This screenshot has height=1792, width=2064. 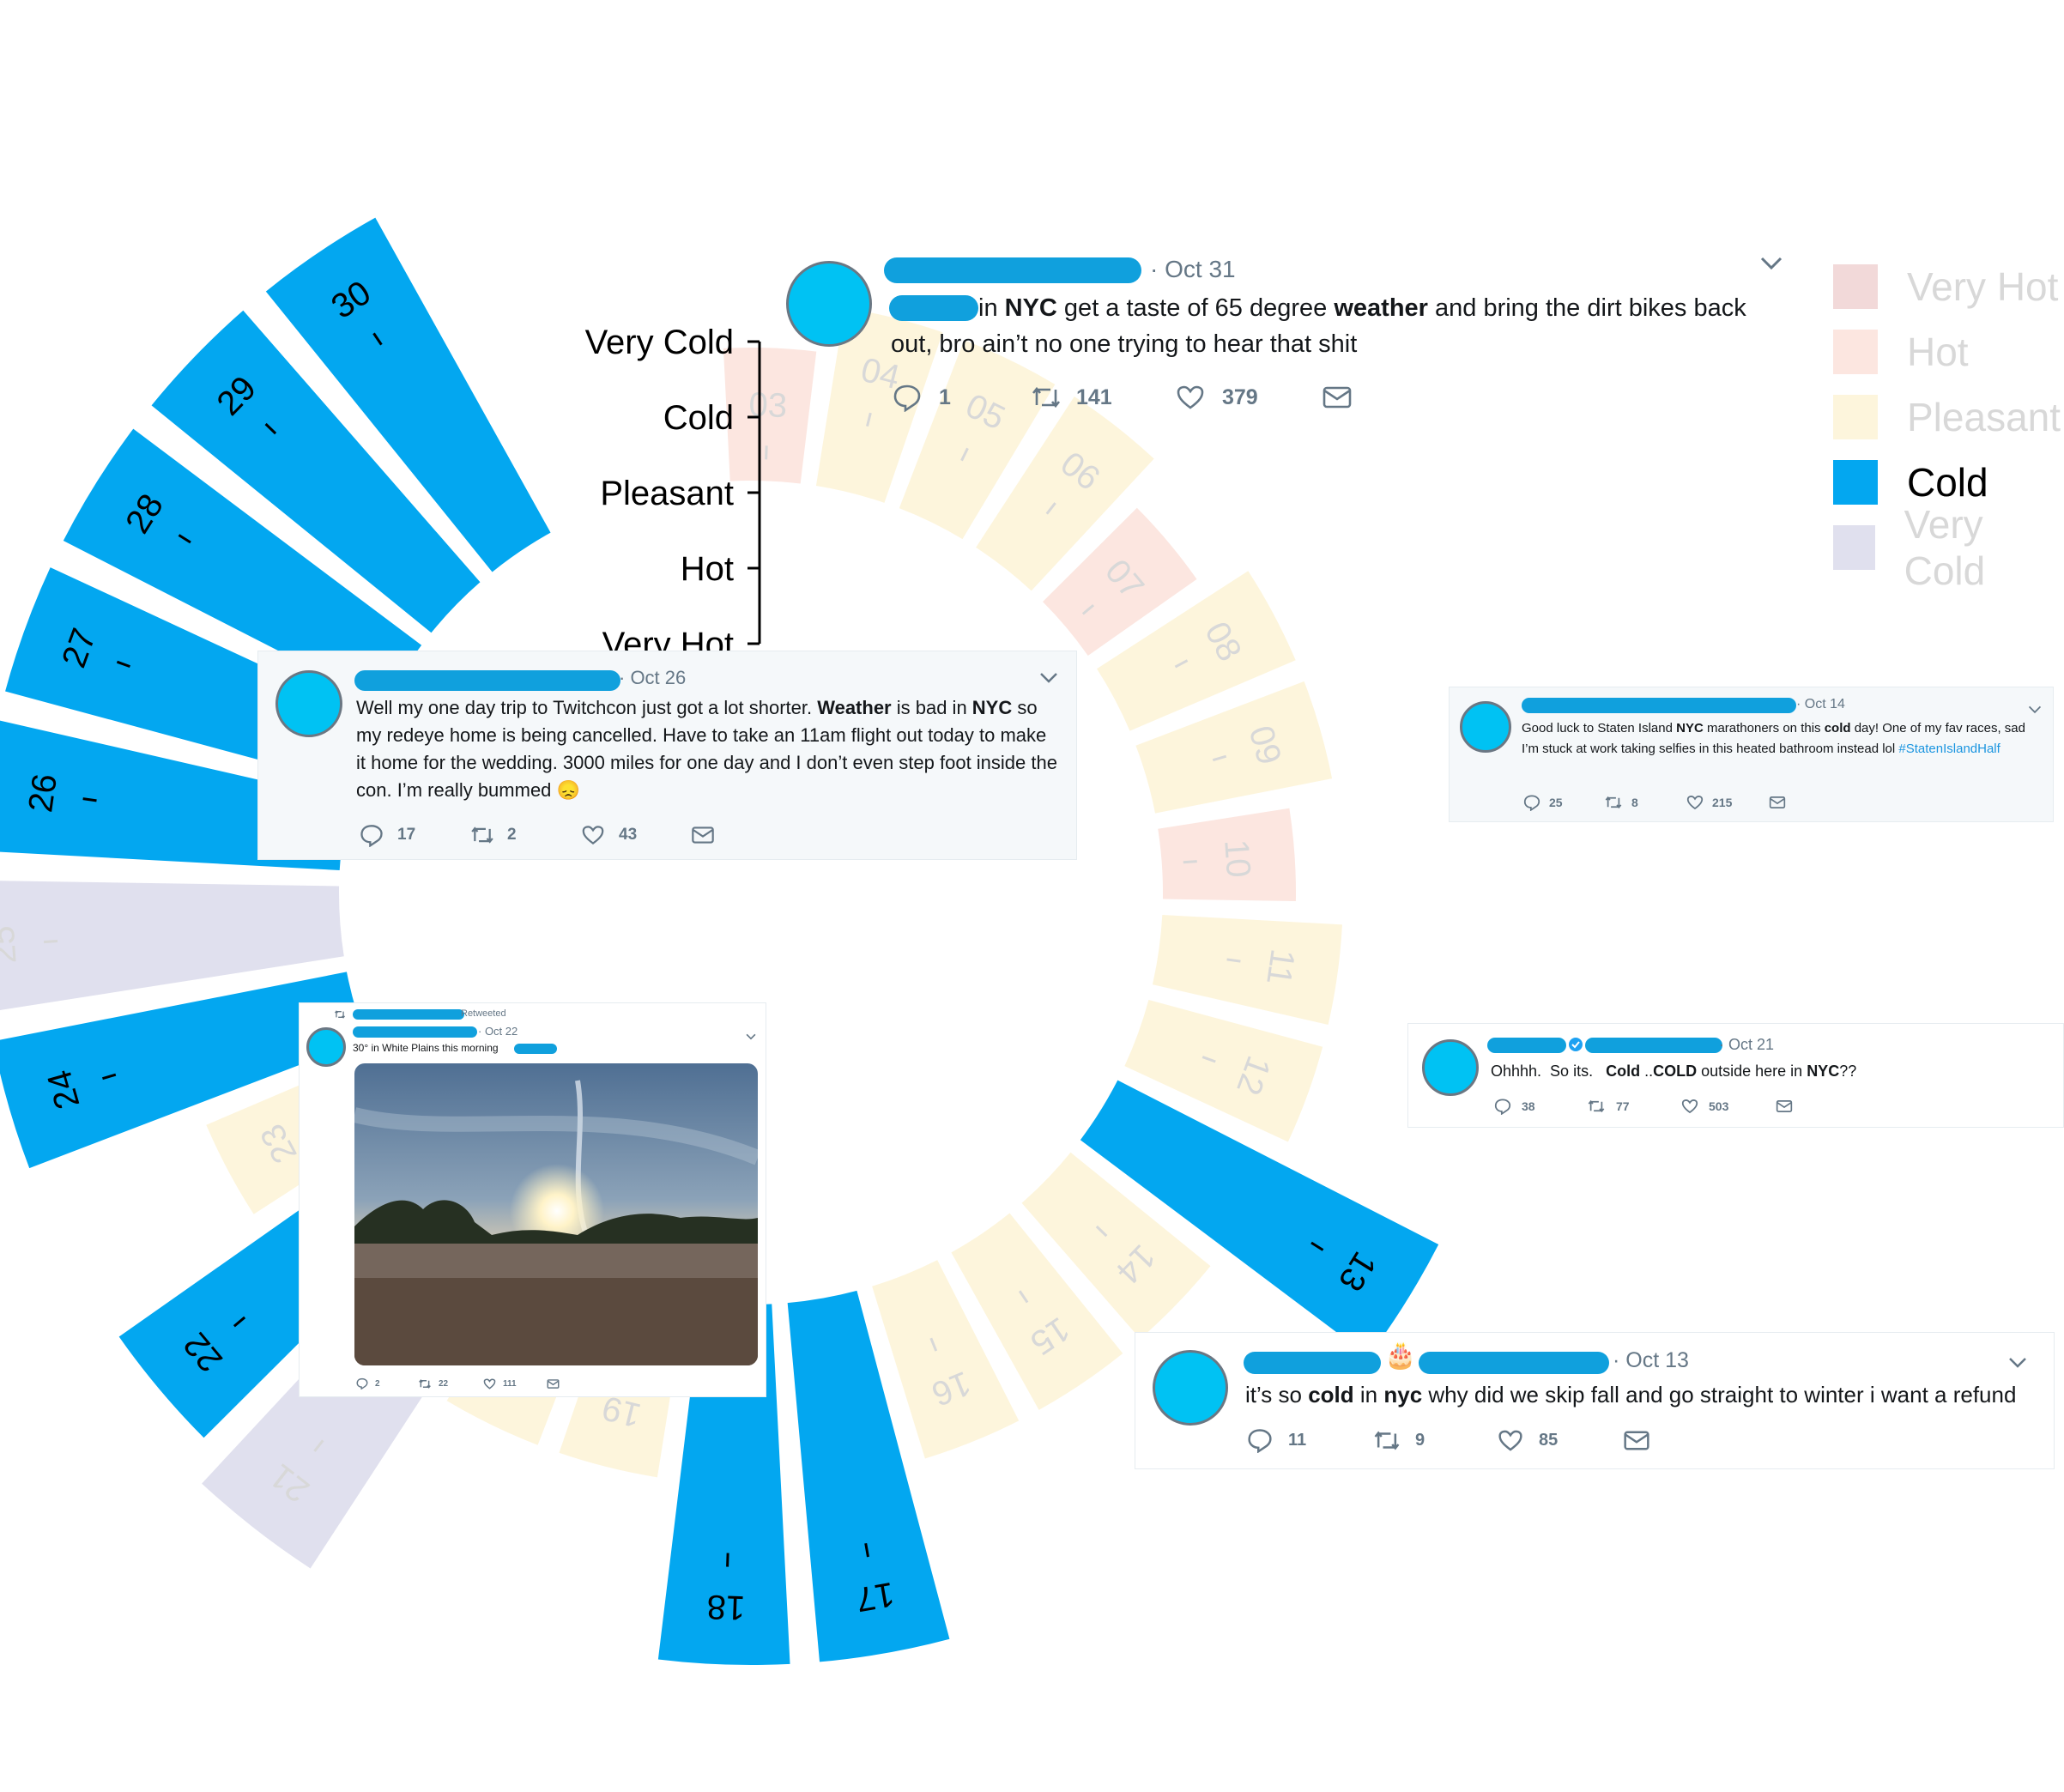 I want to click on tweet-actions: 1 141 379, so click(x=1123, y=397).